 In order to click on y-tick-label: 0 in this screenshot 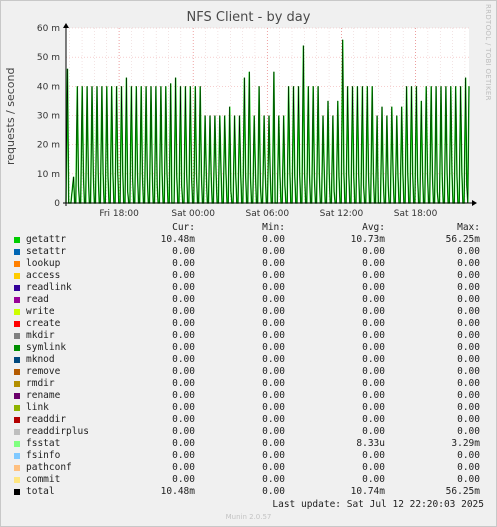, I will do `click(57, 204)`.